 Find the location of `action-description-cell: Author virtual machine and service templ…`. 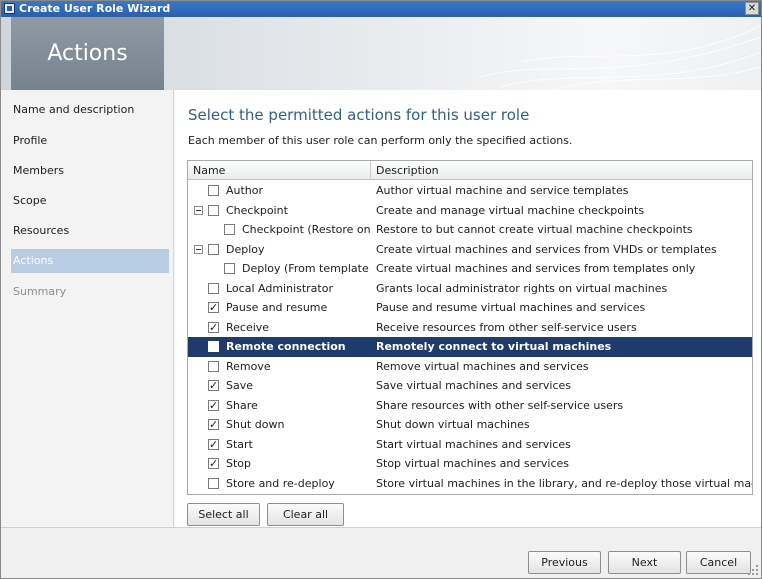

action-description-cell: Author virtual machine and service templ… is located at coordinates (502, 190).